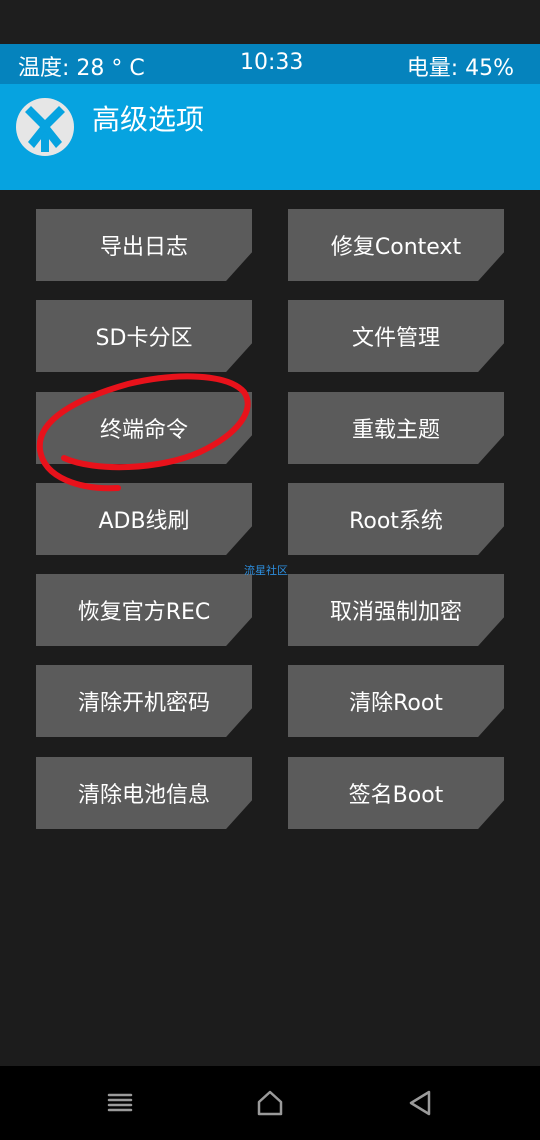 The width and height of the screenshot is (540, 1140). What do you see at coordinates (396, 428) in the screenshot?
I see `reload-theme-button: 重载主题` at bounding box center [396, 428].